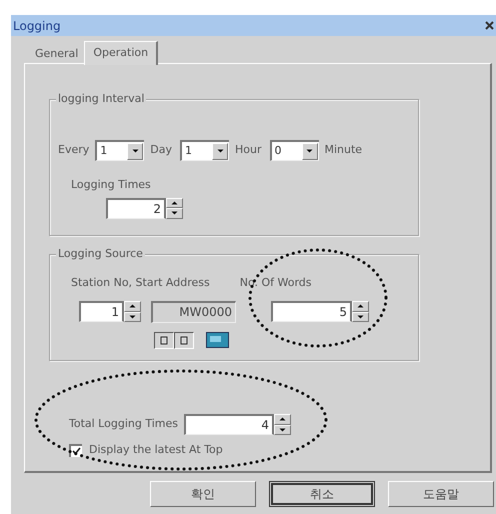  What do you see at coordinates (229, 424) in the screenshot?
I see `number-field: 4` at bounding box center [229, 424].